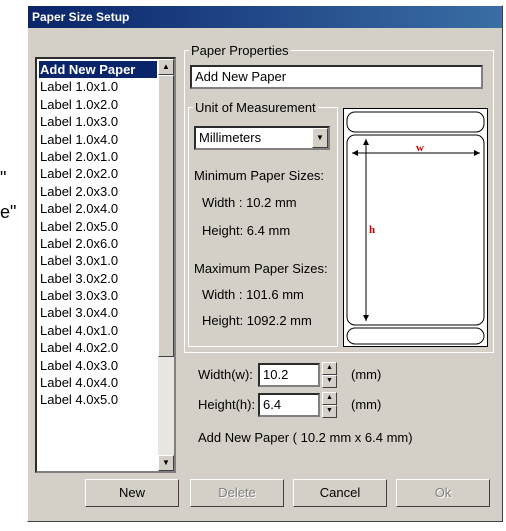 This screenshot has width=506, height=531. Describe the element at coordinates (227, 404) in the screenshot. I see `height-label: Height(h):` at that location.